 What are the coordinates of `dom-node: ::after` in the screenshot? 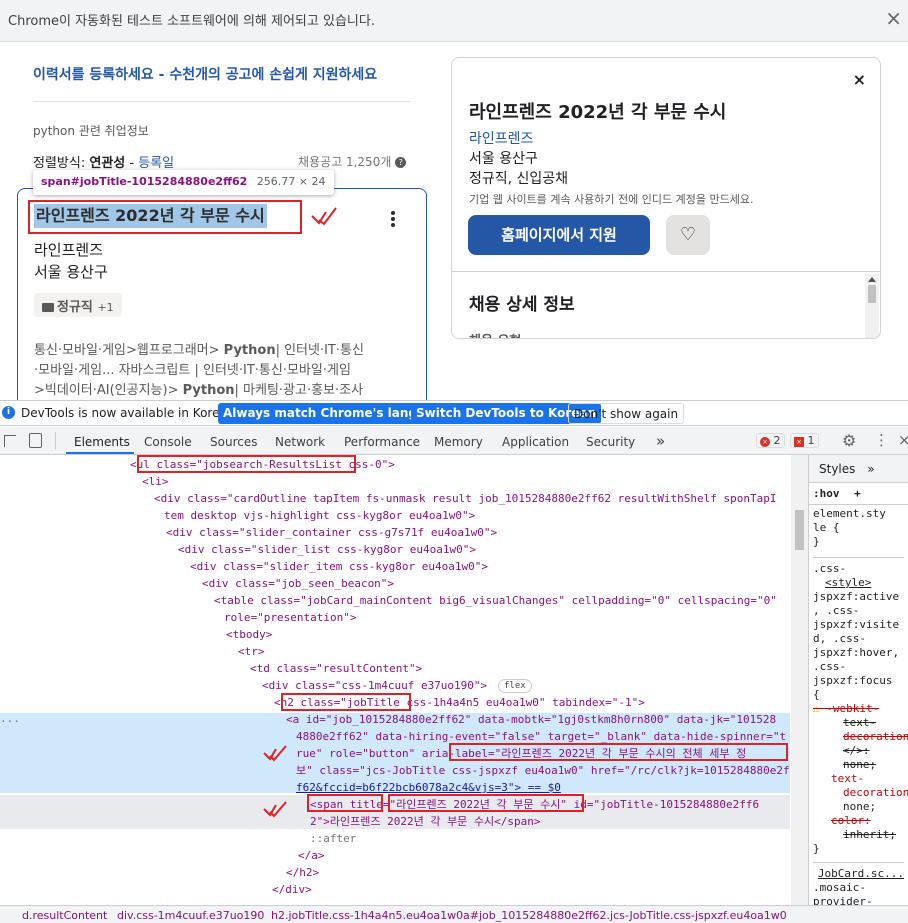 It's located at (333, 838).